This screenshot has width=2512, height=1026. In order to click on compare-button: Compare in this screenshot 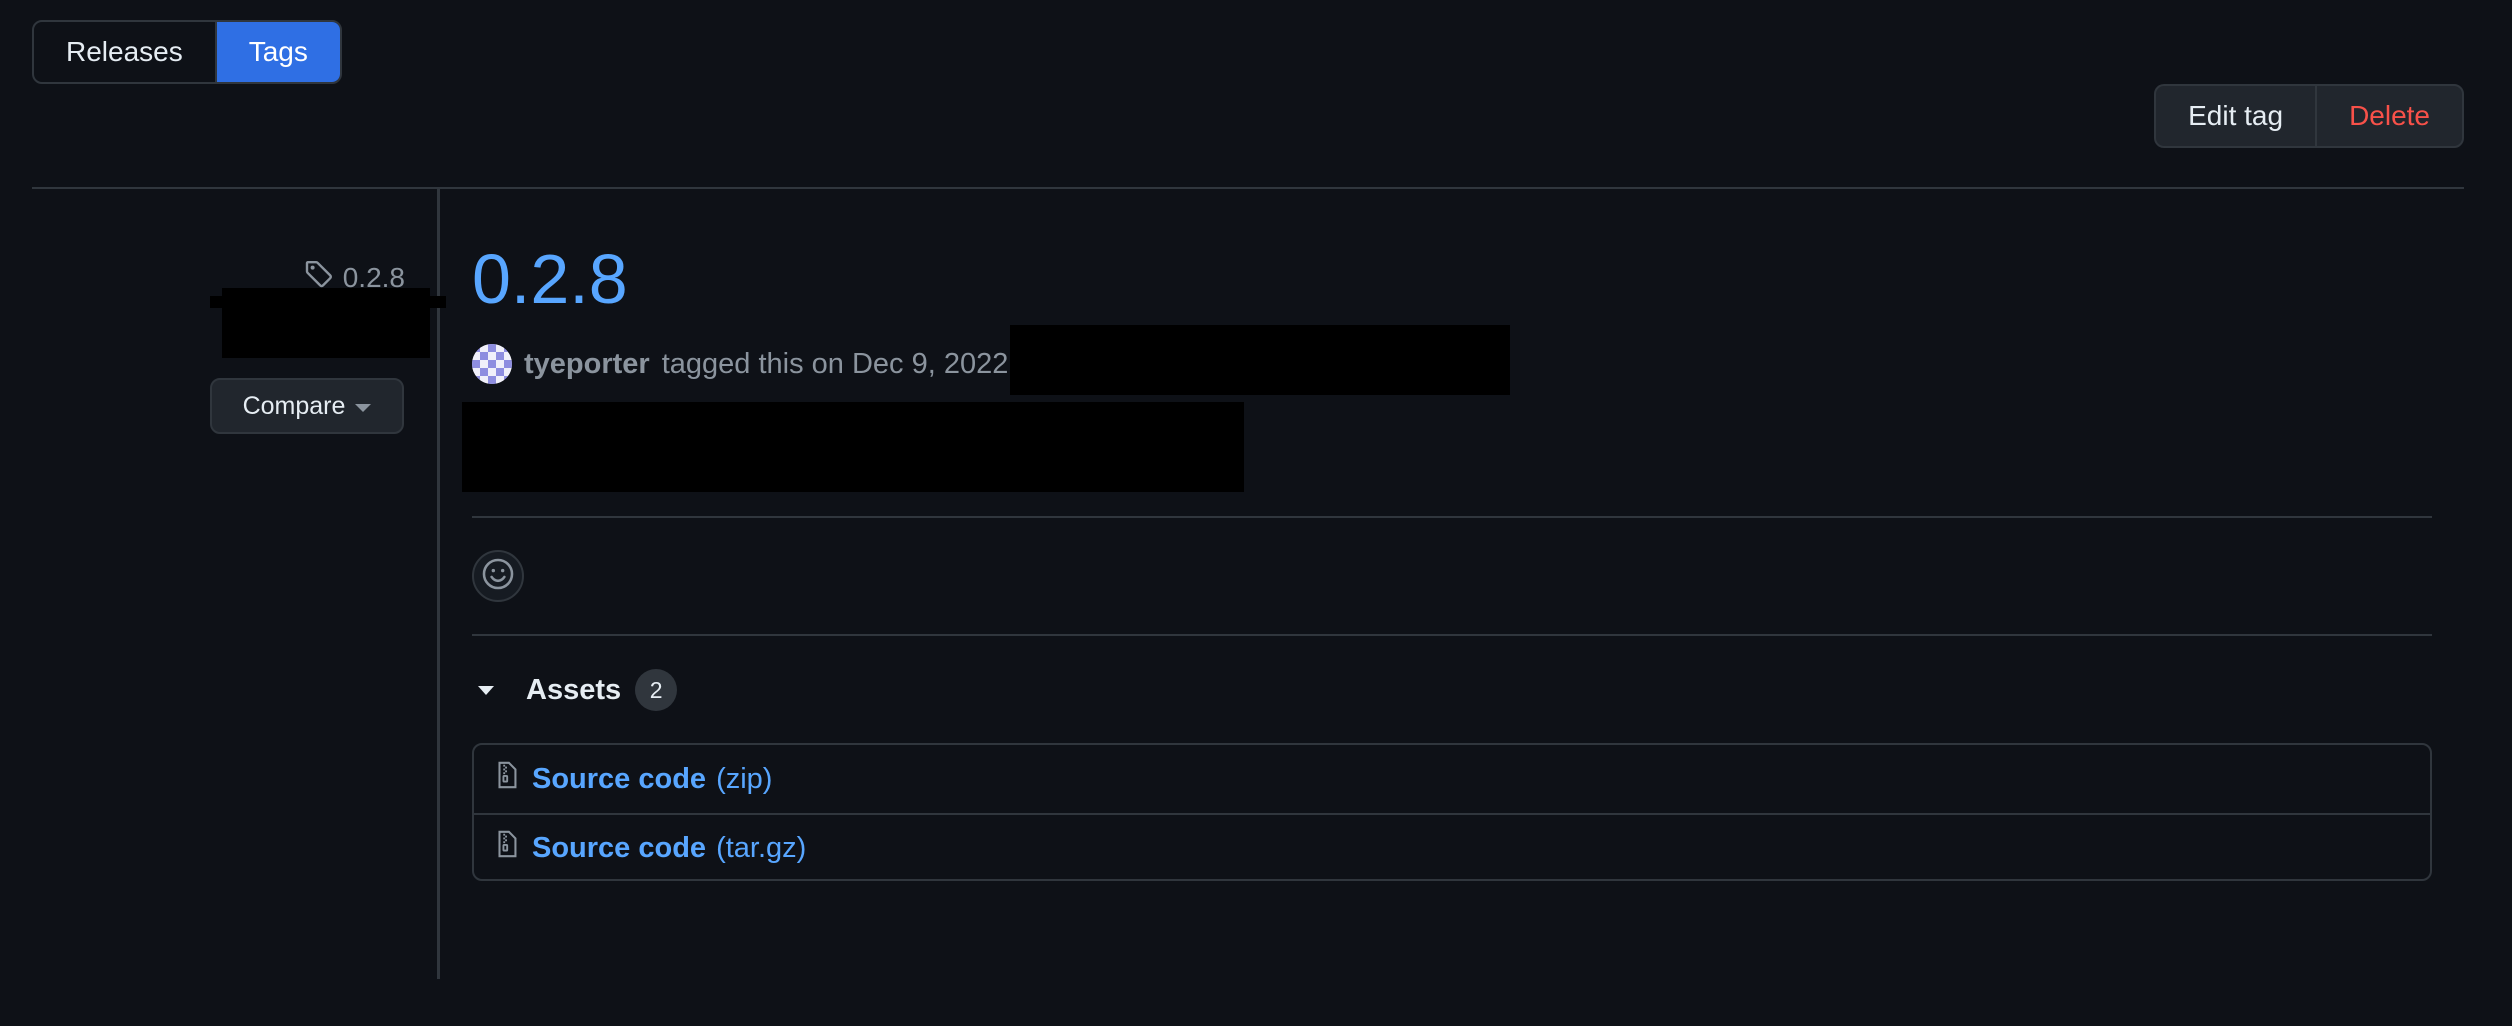, I will do `click(307, 406)`.